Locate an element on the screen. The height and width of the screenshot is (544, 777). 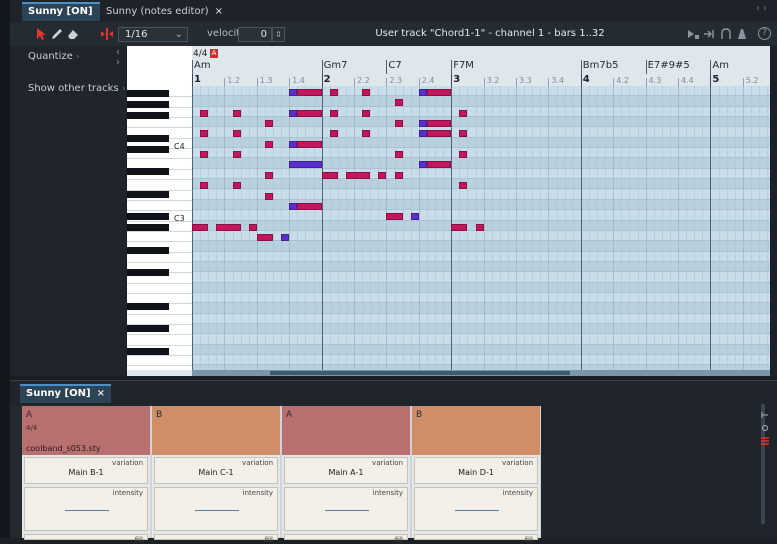
tab-song-structure-bottom: Sunny [ON] × is located at coordinates (65, 393).